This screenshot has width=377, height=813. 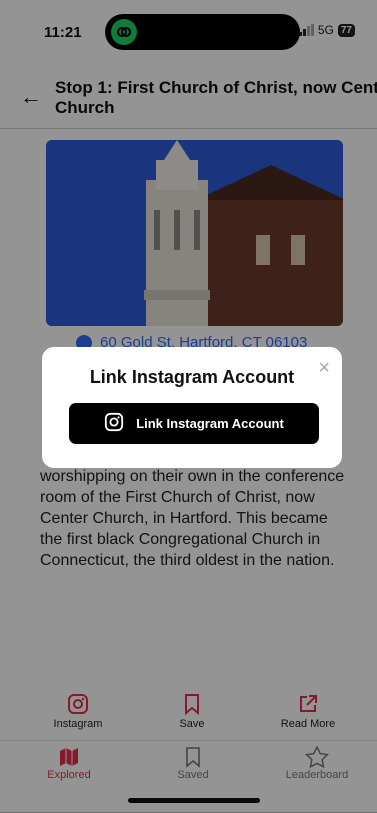 What do you see at coordinates (192, 377) in the screenshot?
I see `modal-title: Link Instagram Account` at bounding box center [192, 377].